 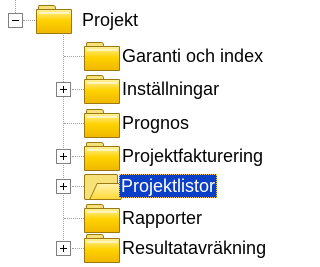 I want to click on expand-toggle-projektlistor, so click(x=63, y=186).